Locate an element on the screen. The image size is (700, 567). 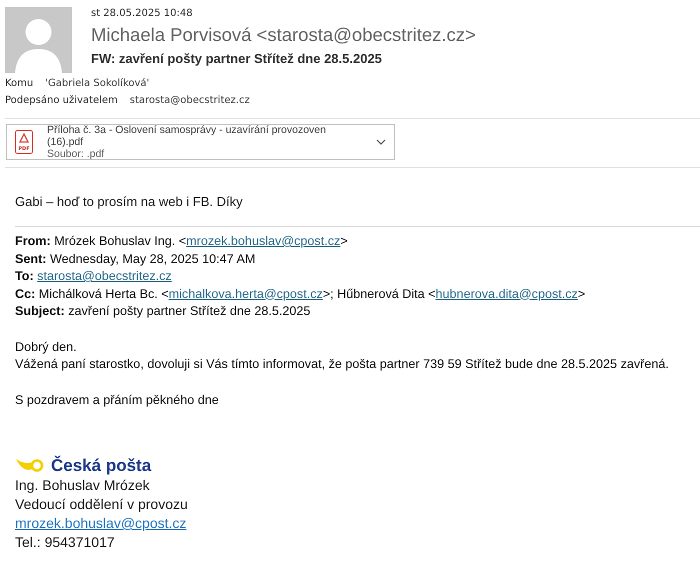
body-text: Dobrý den. is located at coordinates (46, 347).